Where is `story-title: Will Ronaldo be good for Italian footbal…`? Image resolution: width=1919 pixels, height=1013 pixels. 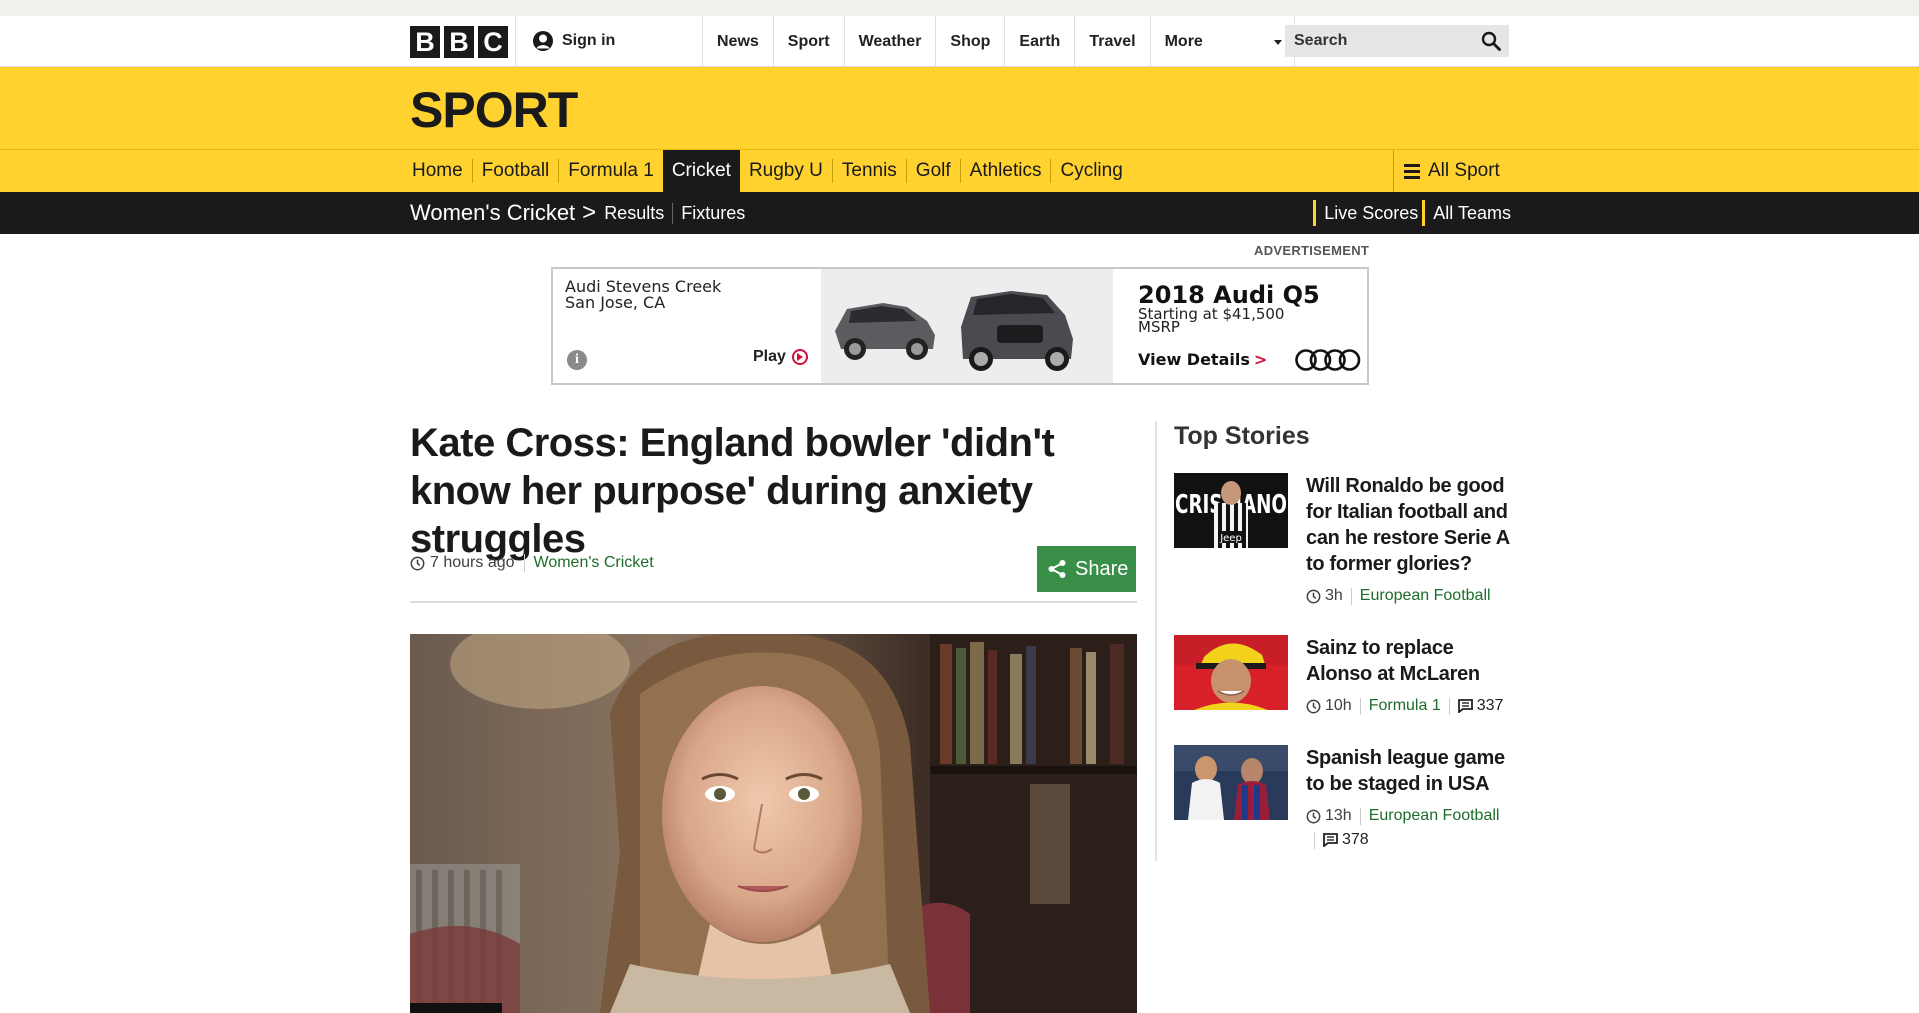 story-title: Will Ronaldo be good for Italian footbal… is located at coordinates (1411, 525).